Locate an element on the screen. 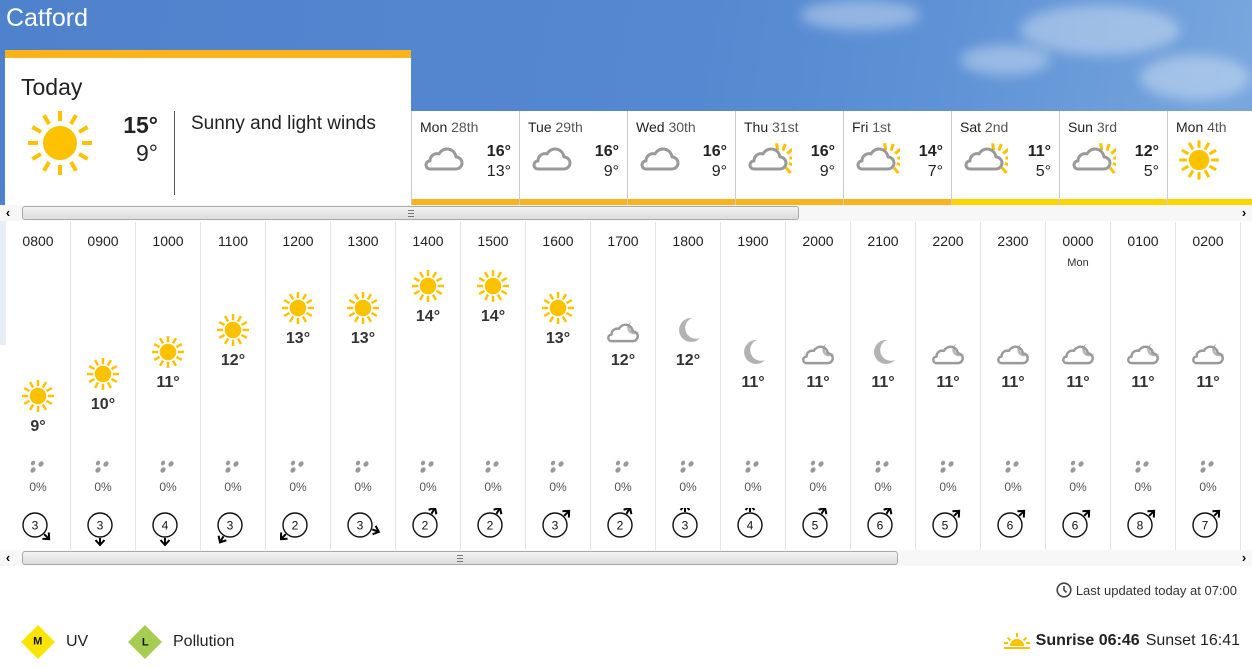 The height and width of the screenshot is (667, 1252). pollution-indicator: L Pollution is located at coordinates (181, 642).